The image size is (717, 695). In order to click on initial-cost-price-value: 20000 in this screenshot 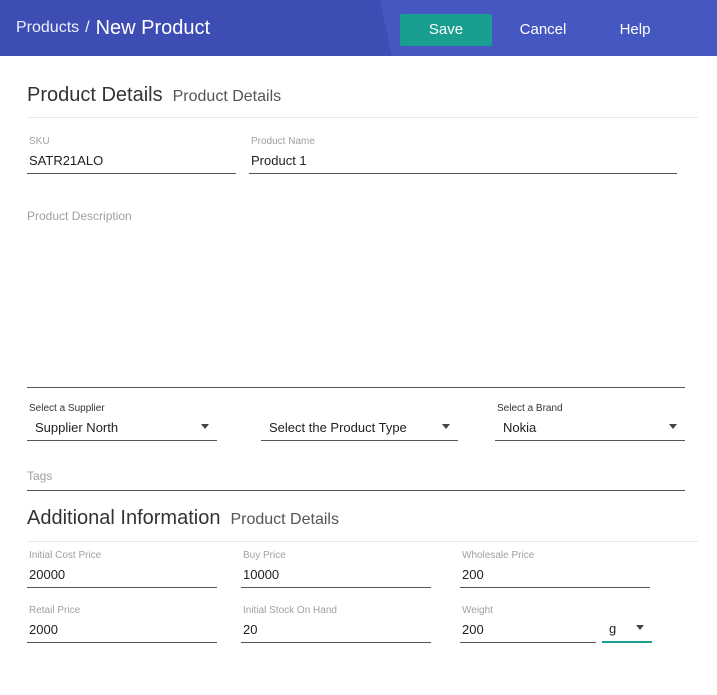, I will do `click(47, 574)`.